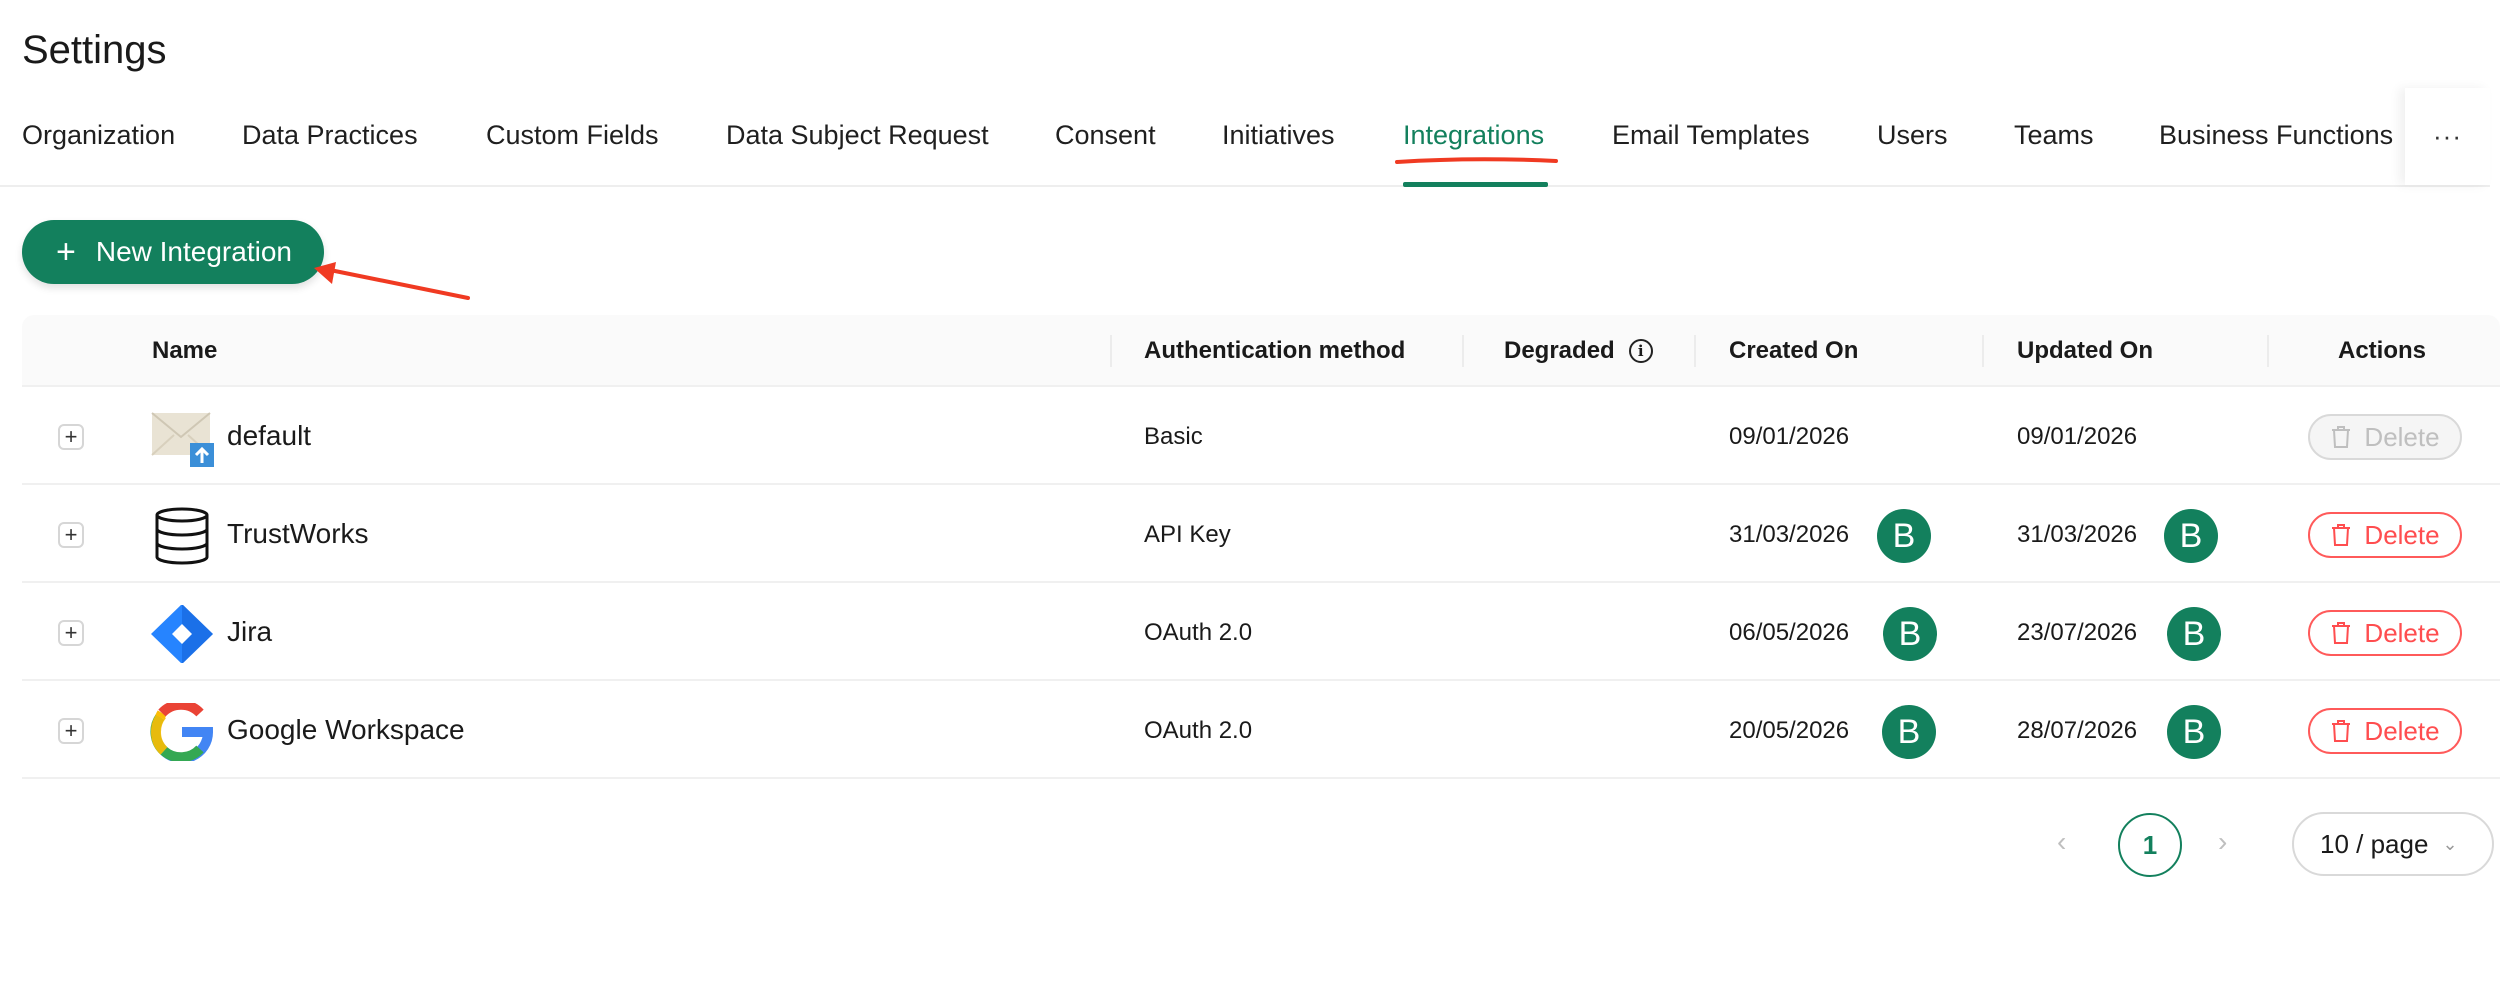  I want to click on tab-users: Users, so click(1912, 135).